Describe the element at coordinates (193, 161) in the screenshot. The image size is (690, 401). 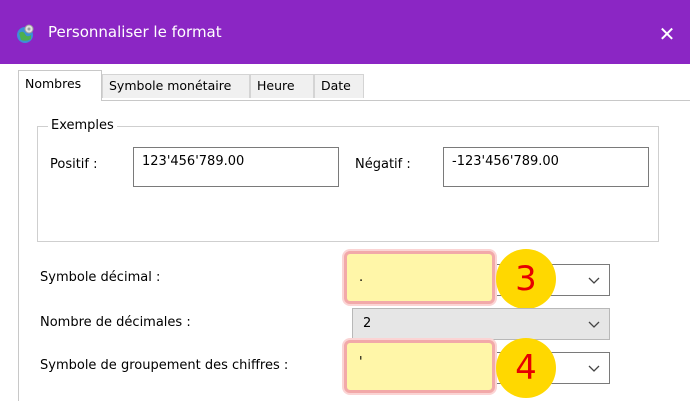
I see `positive-example-value: 123'456'789.00` at that location.